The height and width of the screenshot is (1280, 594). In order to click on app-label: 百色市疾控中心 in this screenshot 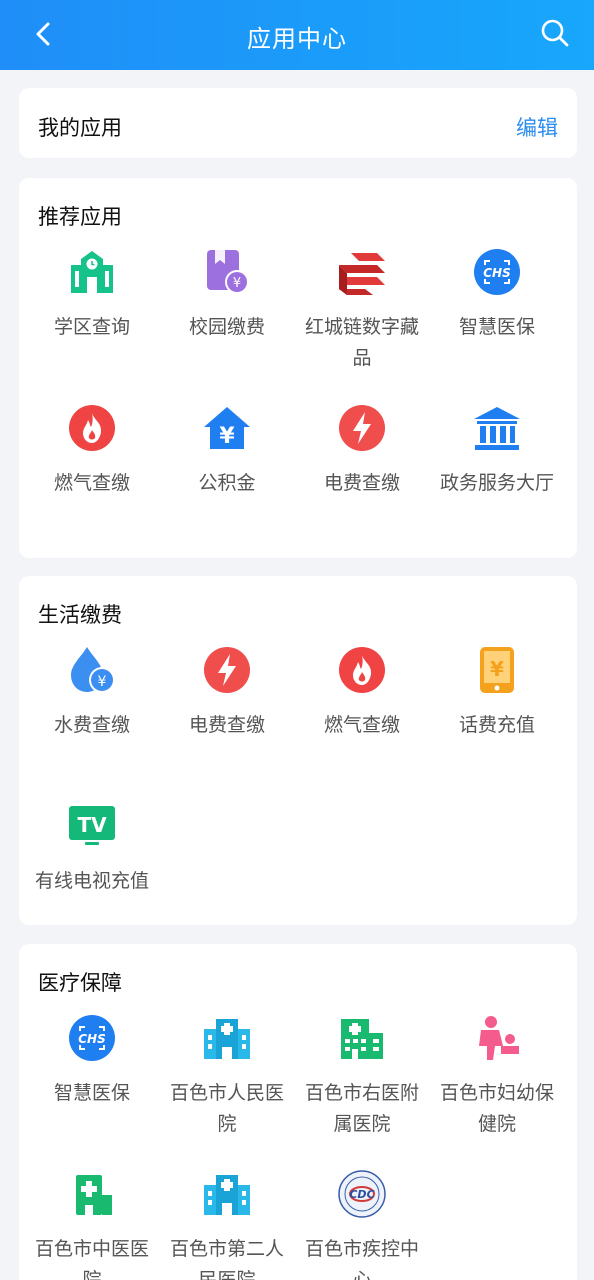, I will do `click(361, 1259)`.